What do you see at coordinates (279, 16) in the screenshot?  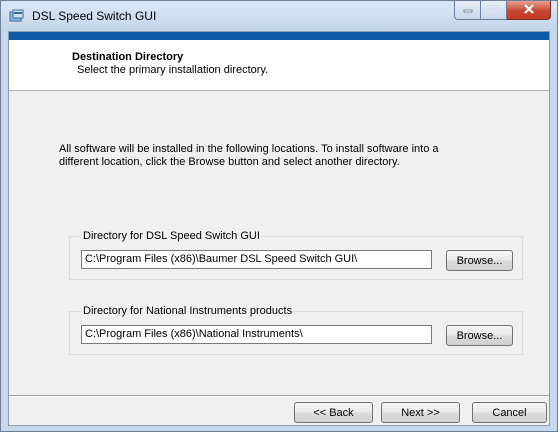 I see `title-bar: DSL Speed Switch GUI` at bounding box center [279, 16].